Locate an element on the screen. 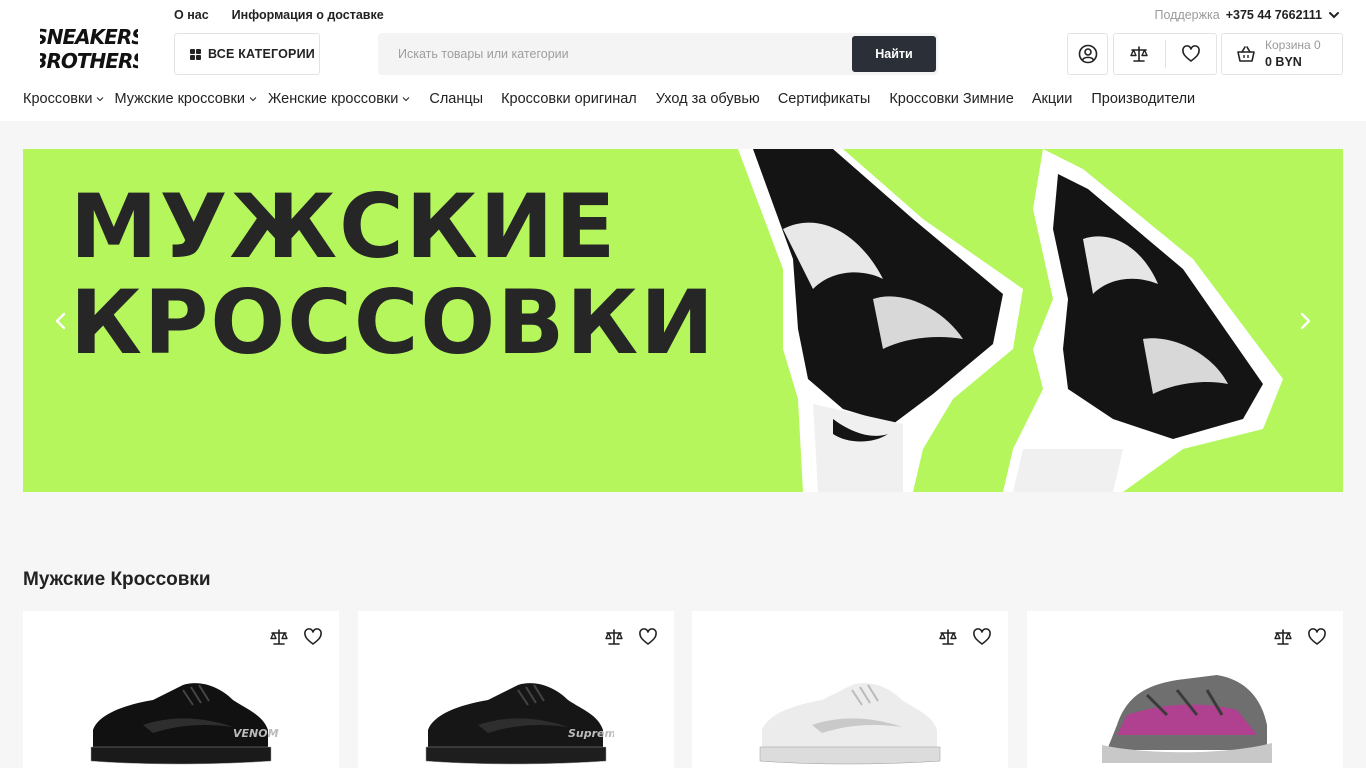 The height and width of the screenshot is (768, 1366). support-label: Поддержка is located at coordinates (1187, 15).